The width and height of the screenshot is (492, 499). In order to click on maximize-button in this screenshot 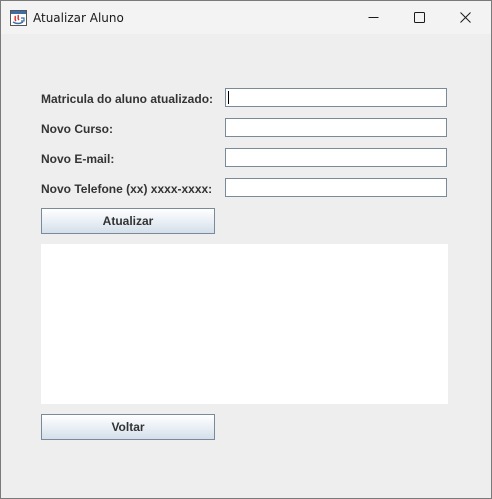, I will do `click(419, 17)`.